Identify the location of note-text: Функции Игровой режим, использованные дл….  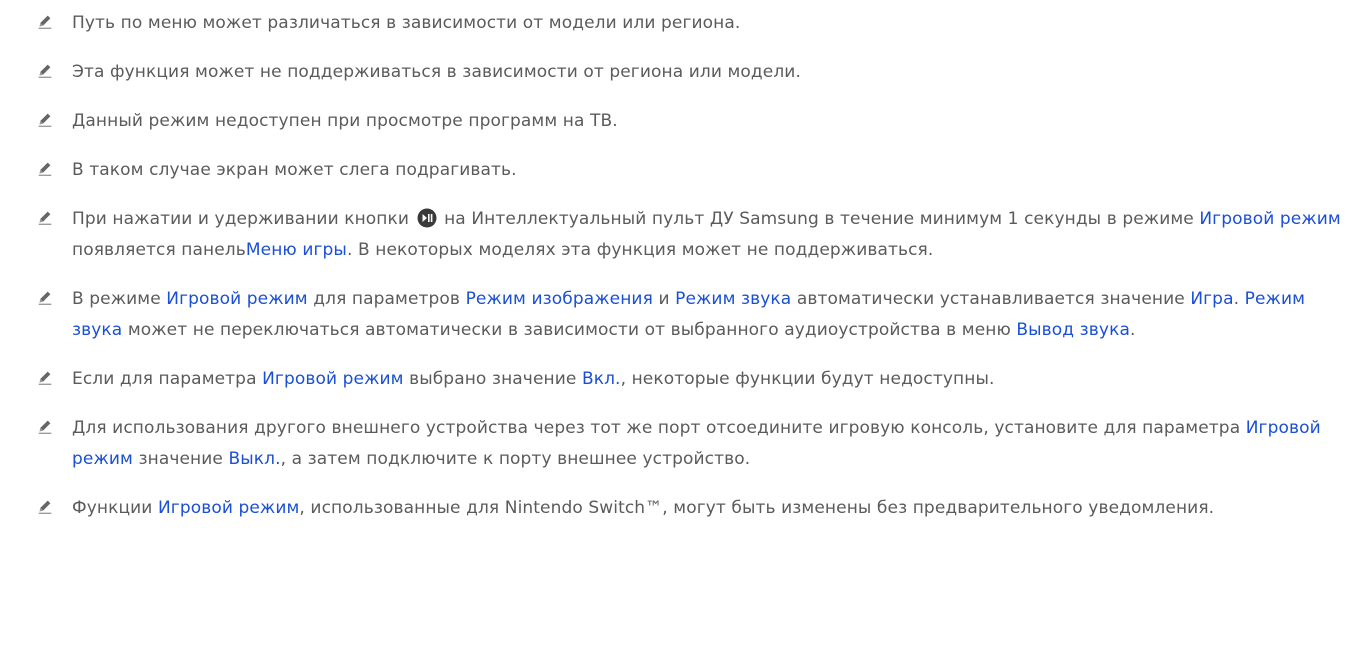
(643, 508).